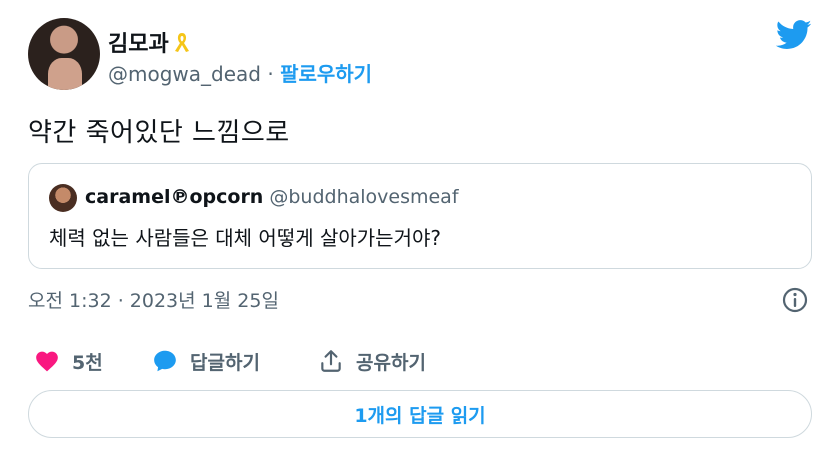  What do you see at coordinates (174, 197) in the screenshot?
I see `quote-author-name: caramel℗opcorn` at bounding box center [174, 197].